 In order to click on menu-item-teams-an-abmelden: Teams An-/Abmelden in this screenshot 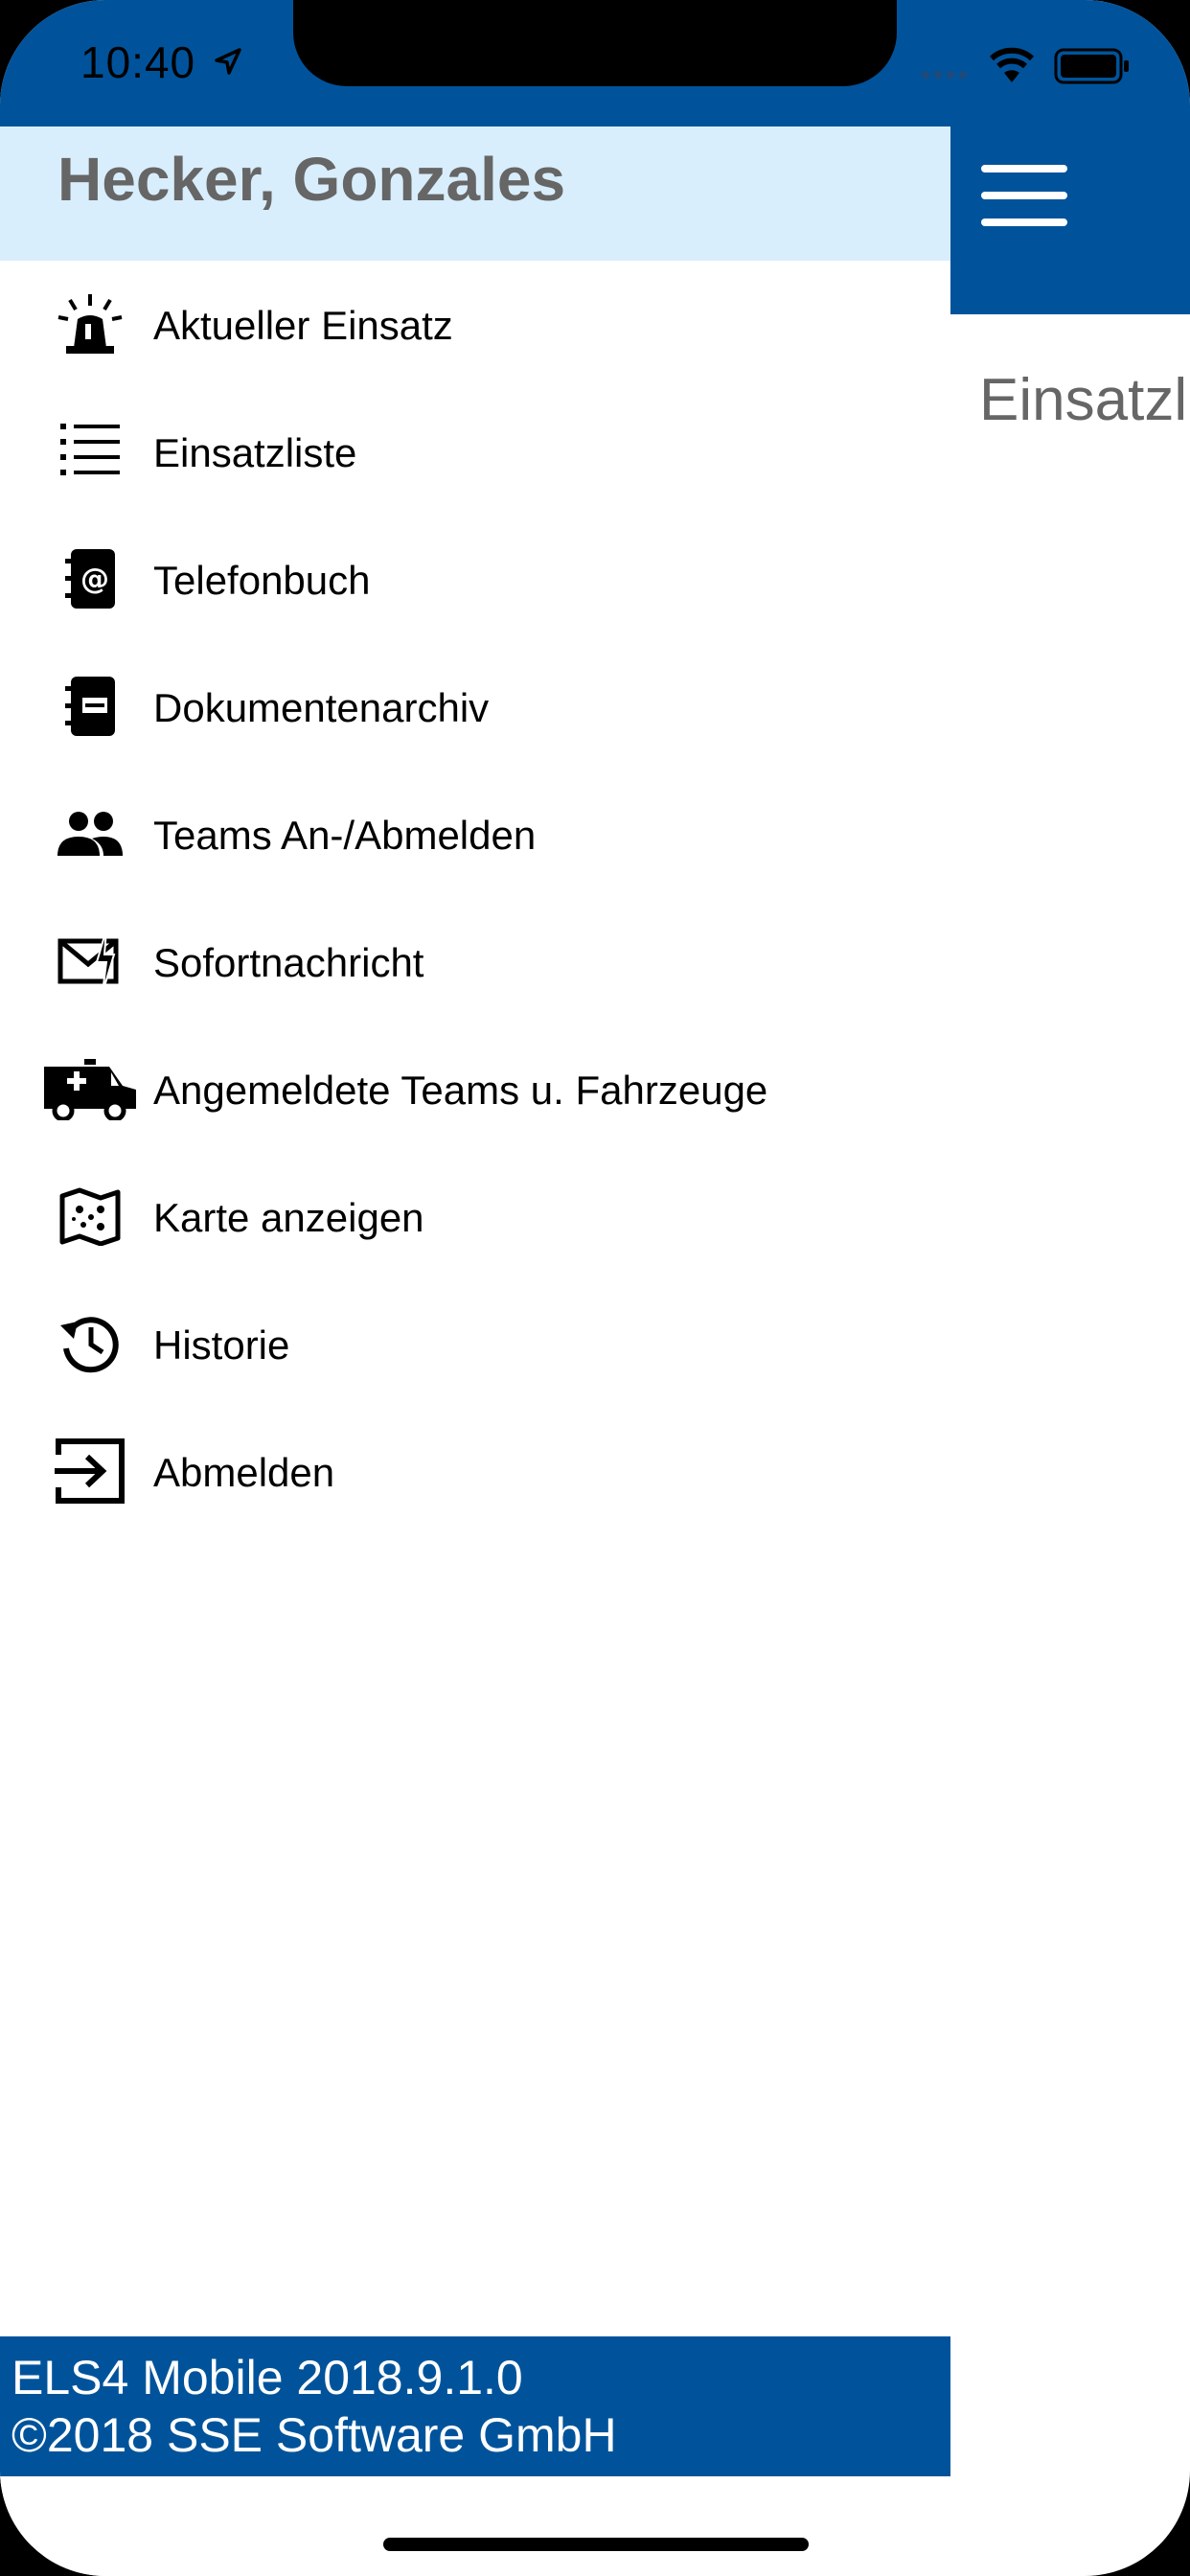, I will do `click(475, 834)`.